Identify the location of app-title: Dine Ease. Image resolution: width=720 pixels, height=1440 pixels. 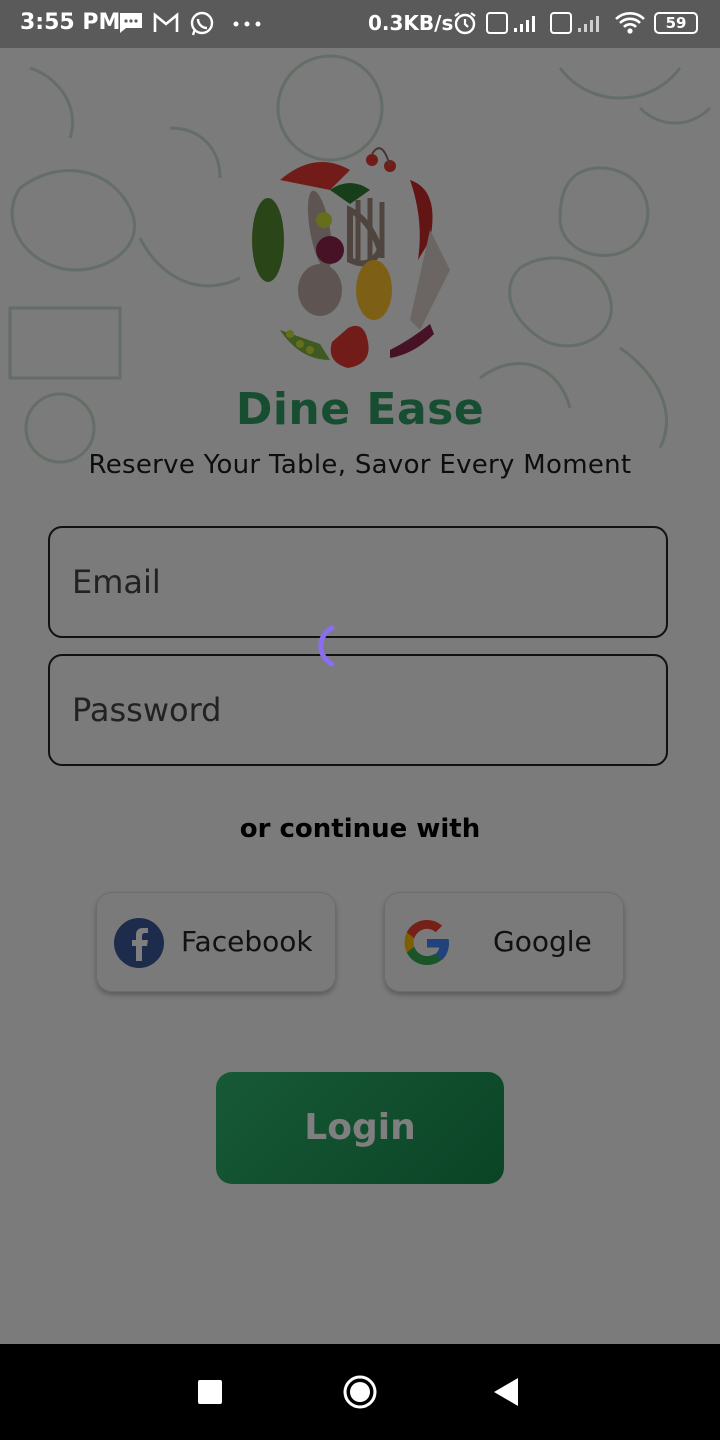
(360, 409).